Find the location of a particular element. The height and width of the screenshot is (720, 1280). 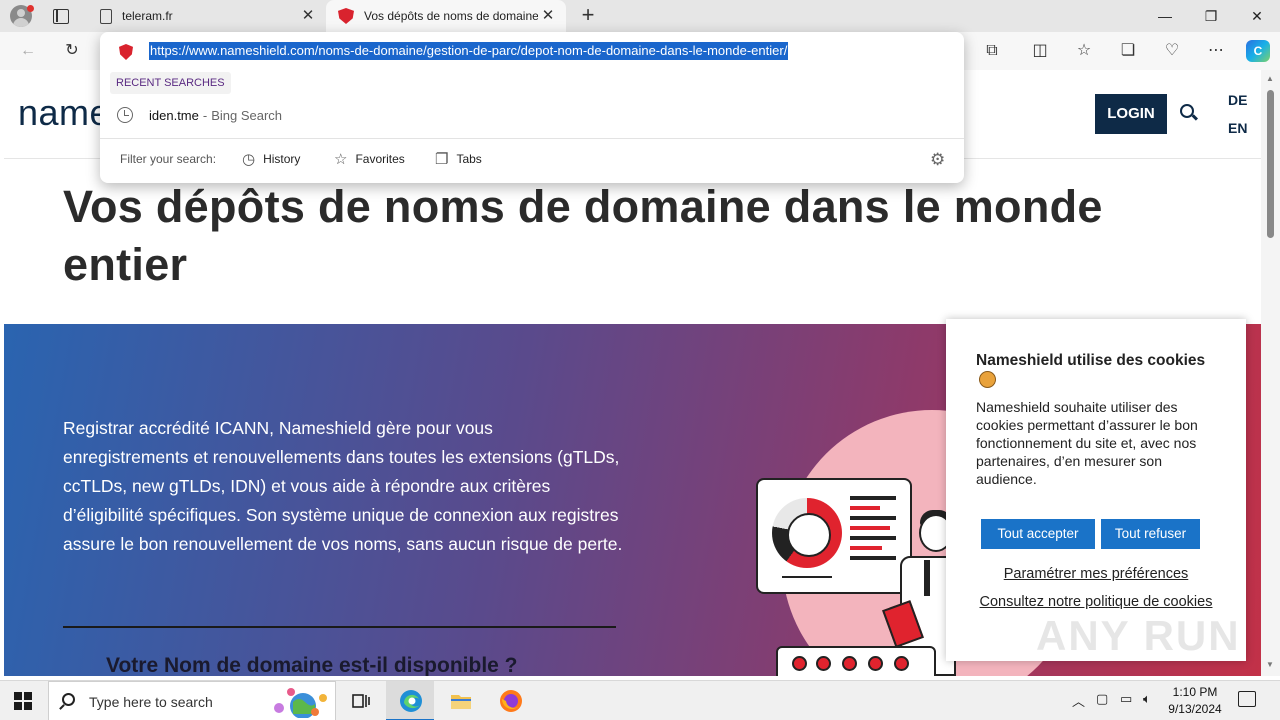

cookie-emoji-icon is located at coordinates (987, 379).